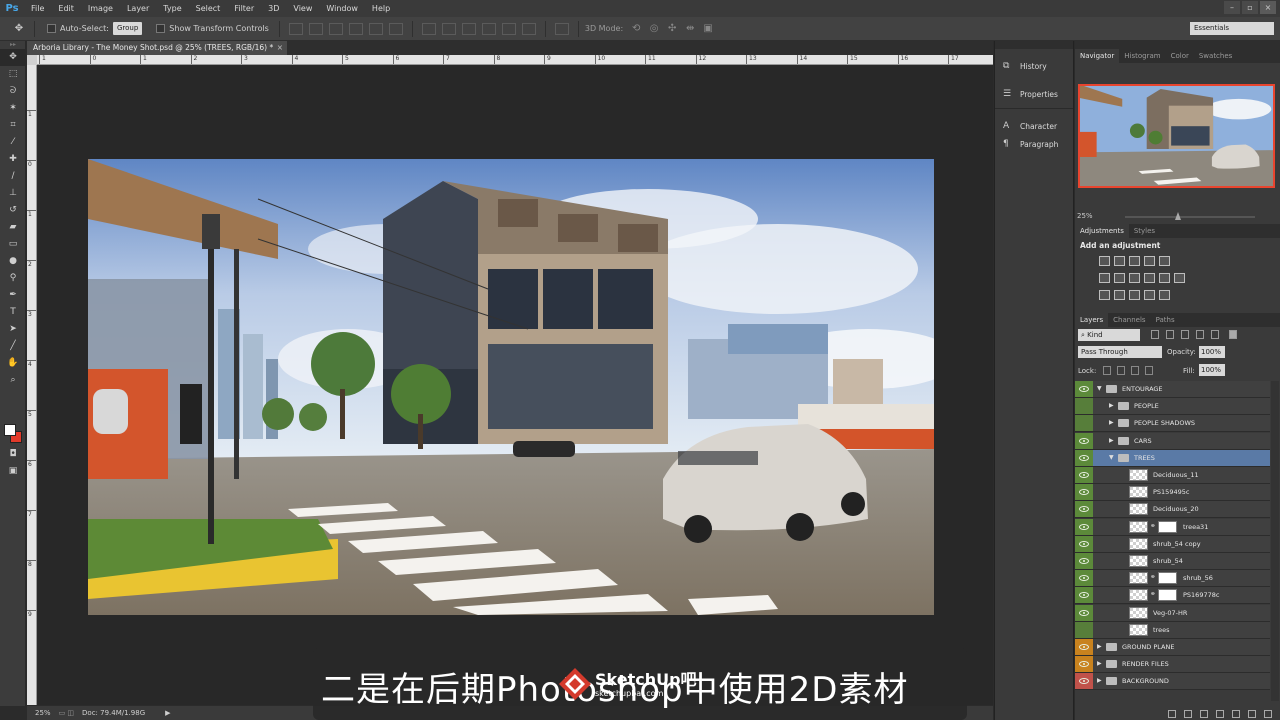 The image size is (1280, 720). What do you see at coordinates (1164, 261) in the screenshot?
I see `vibrance-icon` at bounding box center [1164, 261].